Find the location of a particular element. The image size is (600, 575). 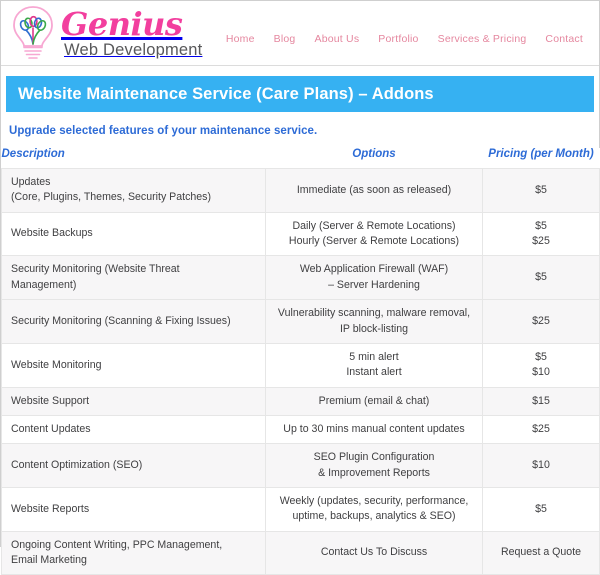

cell-description-line-1: Content Updates is located at coordinates (51, 428).